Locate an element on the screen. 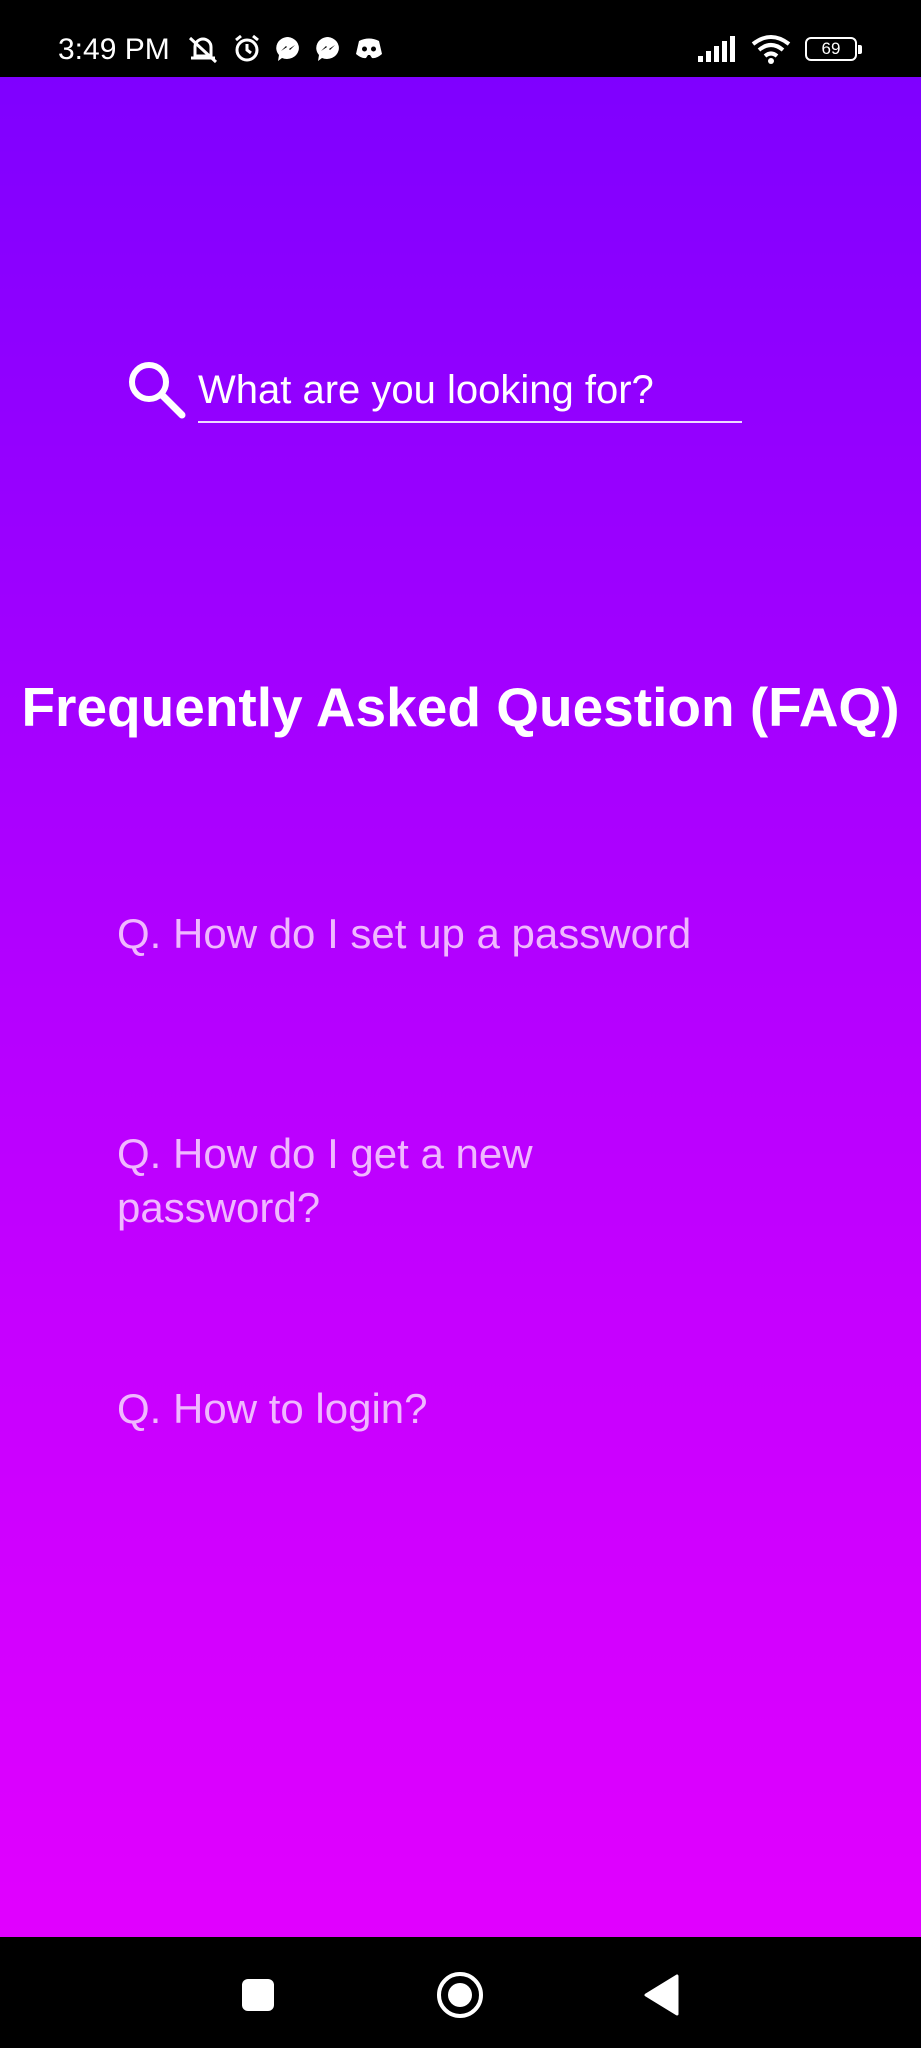  home-button is located at coordinates (460, 1995).